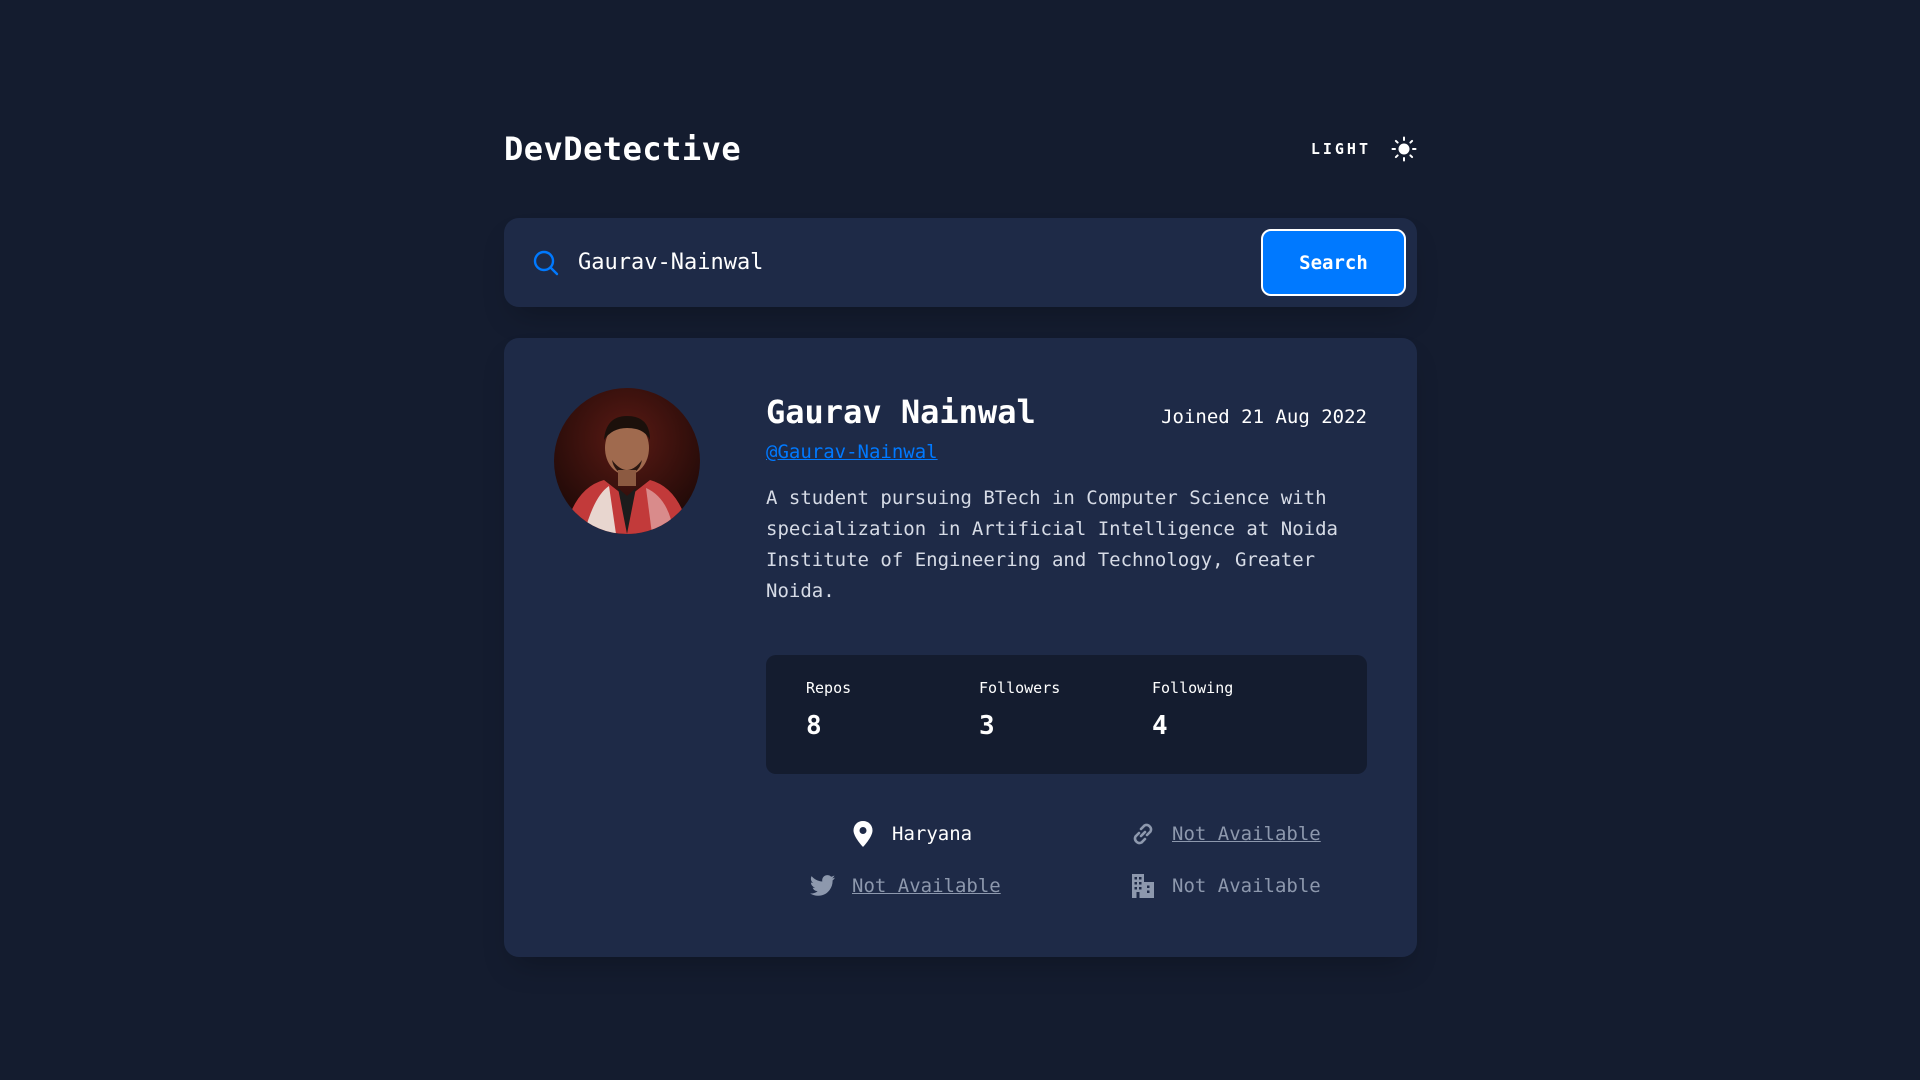 Image resolution: width=1920 pixels, height=1080 pixels. Describe the element at coordinates (1264, 417) in the screenshot. I see `joined-date: Joined 21 Aug 2022` at that location.